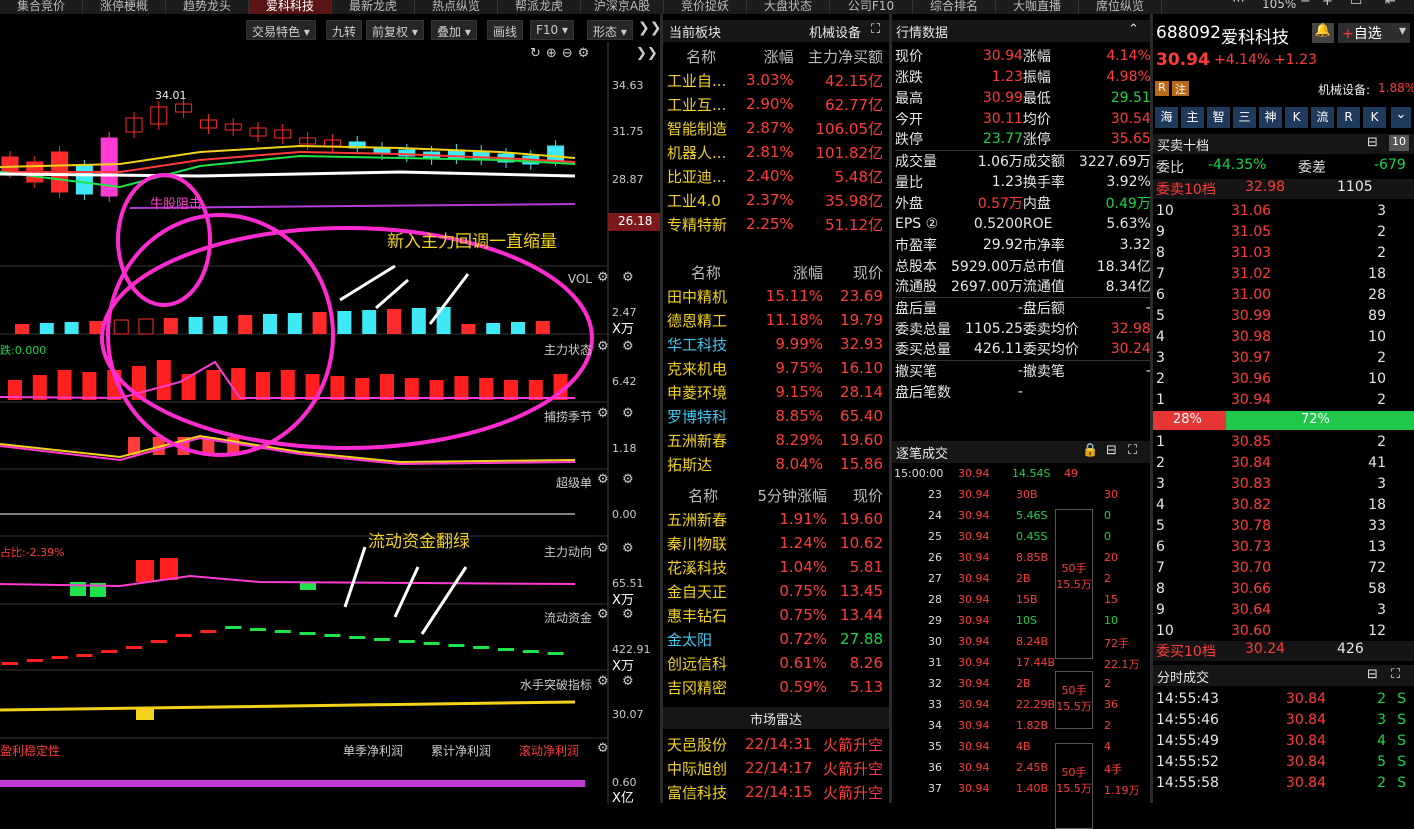 The height and width of the screenshot is (829, 1414). What do you see at coordinates (775, 519) in the screenshot?
I see `table-row: 五洲新春 1.91% 19.60` at bounding box center [775, 519].